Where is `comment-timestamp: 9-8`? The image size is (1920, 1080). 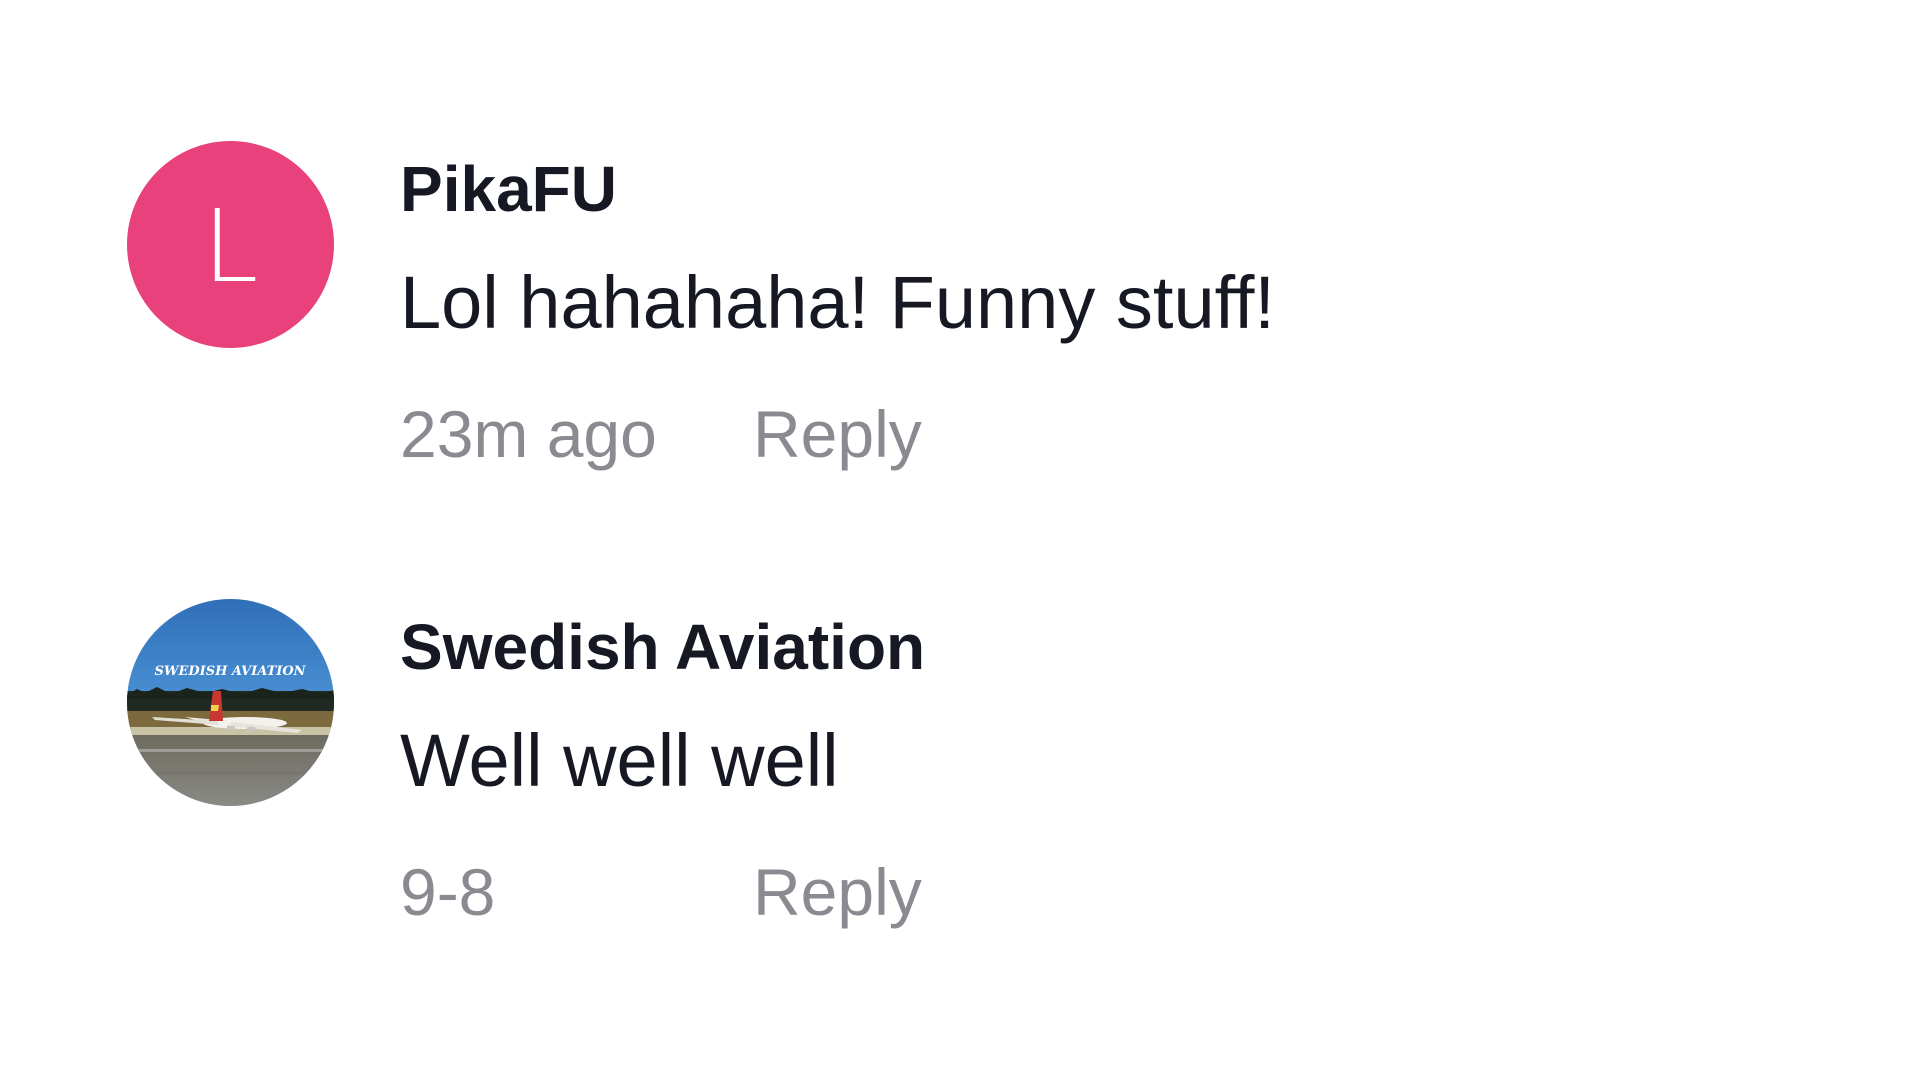
comment-timestamp: 9-8 is located at coordinates (448, 892).